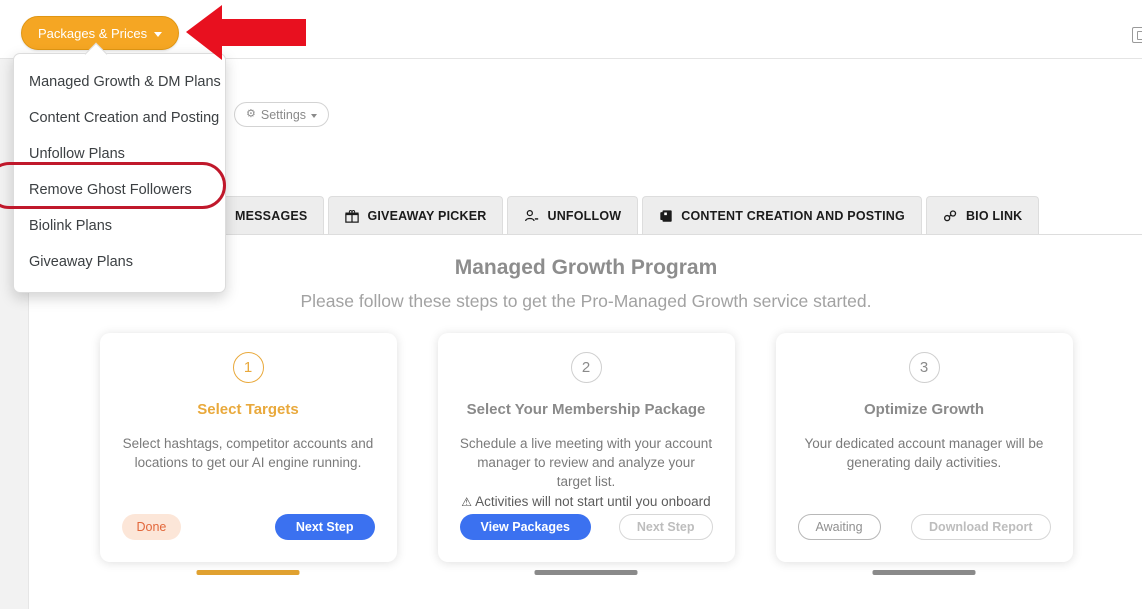 The width and height of the screenshot is (1142, 609). I want to click on tab-content-creation-and-posting: CONTENT CREATION AND POSTING, so click(782, 215).